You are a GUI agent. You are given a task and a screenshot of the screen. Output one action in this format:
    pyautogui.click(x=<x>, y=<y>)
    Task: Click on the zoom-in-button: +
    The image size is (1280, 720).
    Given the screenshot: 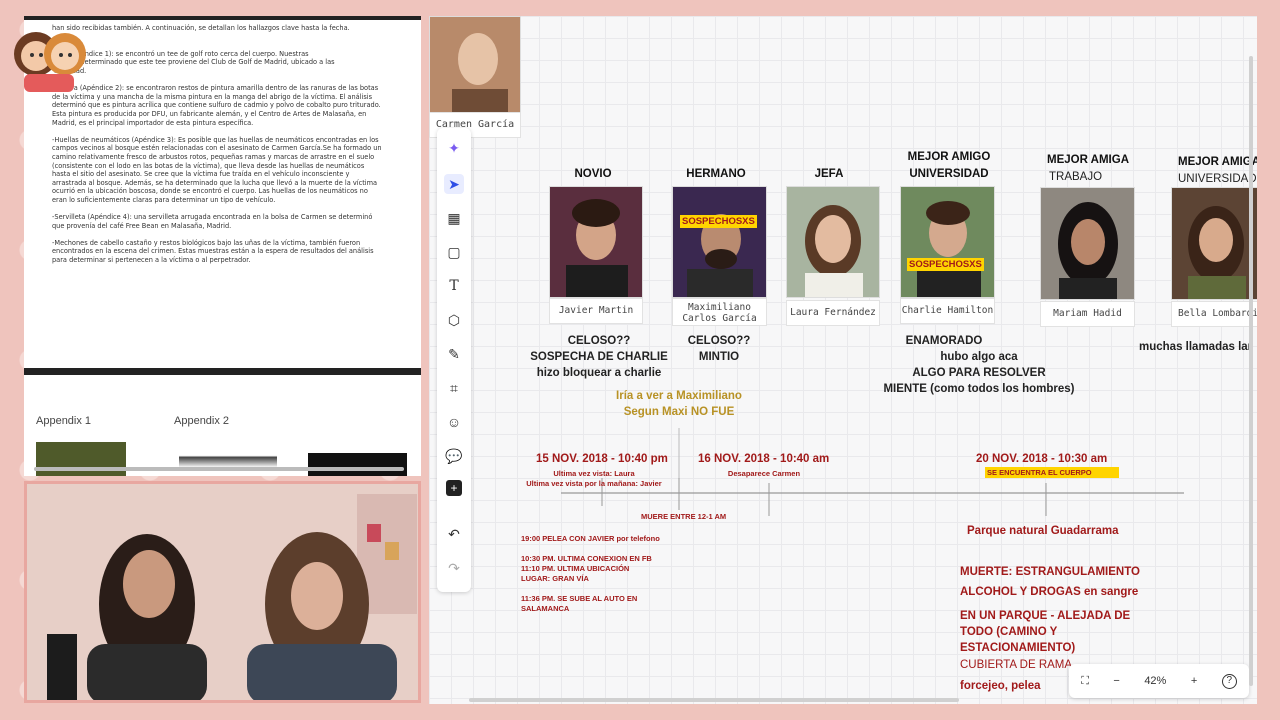 What is the action you would take?
    pyautogui.click(x=1194, y=681)
    